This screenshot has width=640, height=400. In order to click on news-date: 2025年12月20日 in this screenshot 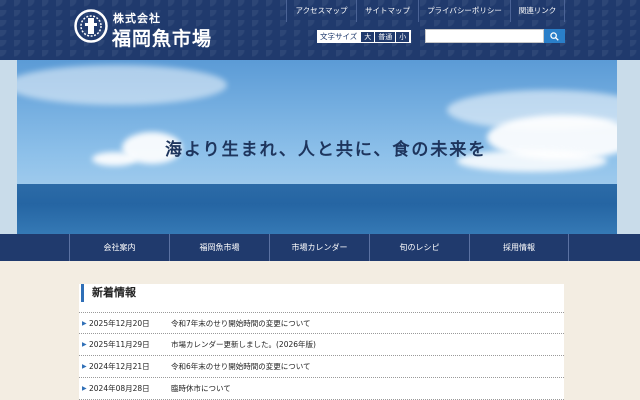, I will do `click(119, 323)`.